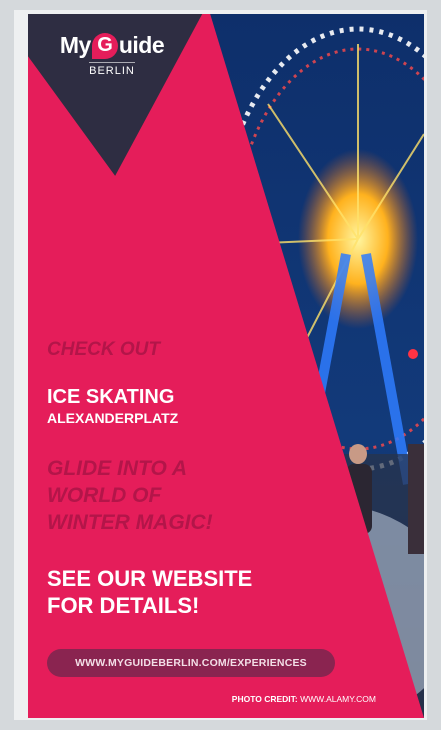 This screenshot has width=441, height=730. I want to click on website-url-button: WWW.MYGUIDEBERLIN.COM/EXPERIENCES, so click(191, 663).